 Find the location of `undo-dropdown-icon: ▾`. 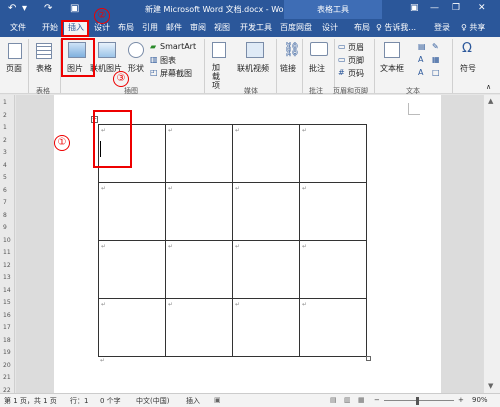

undo-dropdown-icon: ▾ is located at coordinates (24, 9).